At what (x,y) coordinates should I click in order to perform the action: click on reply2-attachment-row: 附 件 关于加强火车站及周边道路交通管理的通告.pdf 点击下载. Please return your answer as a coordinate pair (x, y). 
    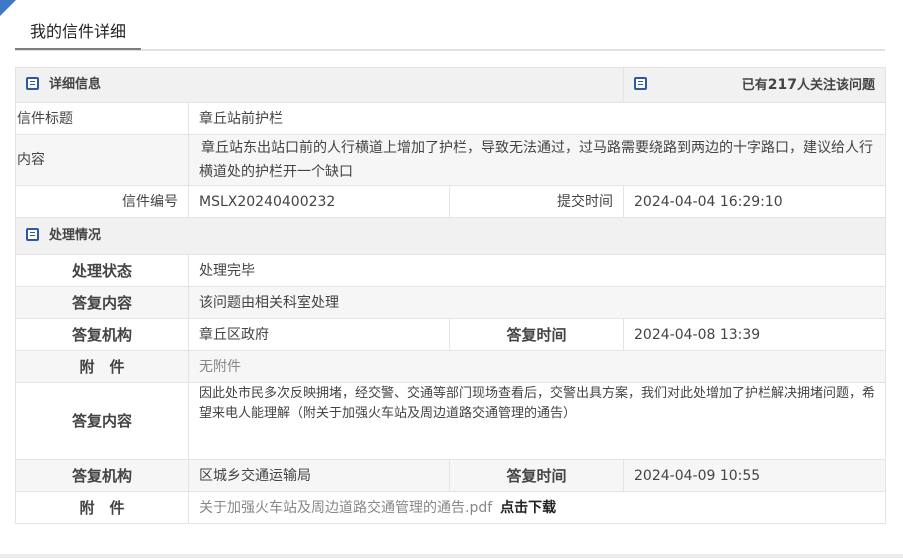
    Looking at the image, I should click on (451, 507).